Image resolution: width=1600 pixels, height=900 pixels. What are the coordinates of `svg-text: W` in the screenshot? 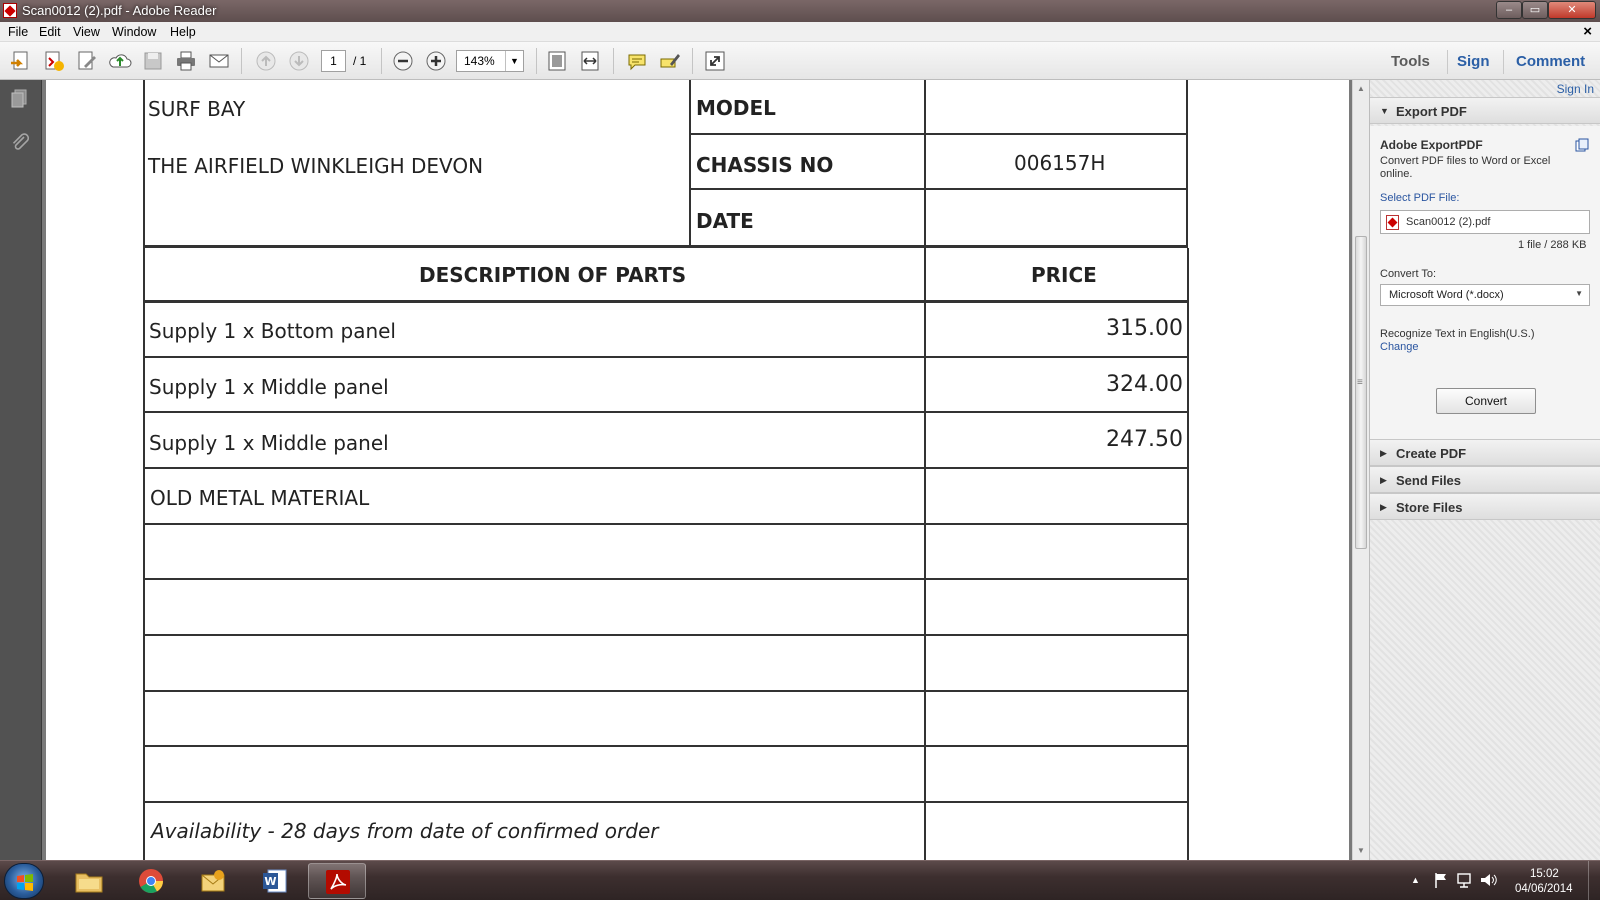 It's located at (270, 881).